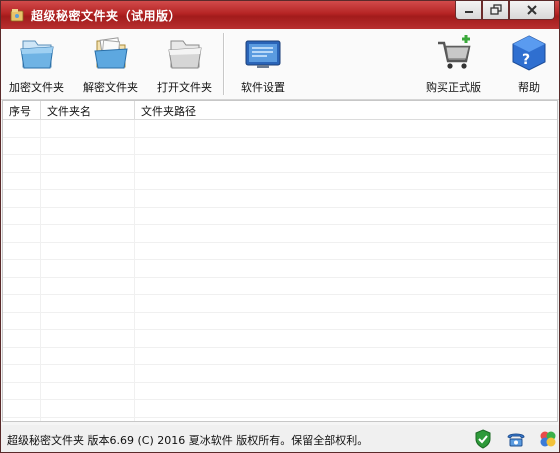  What do you see at coordinates (453, 52) in the screenshot?
I see `shopping-cart-icon` at bounding box center [453, 52].